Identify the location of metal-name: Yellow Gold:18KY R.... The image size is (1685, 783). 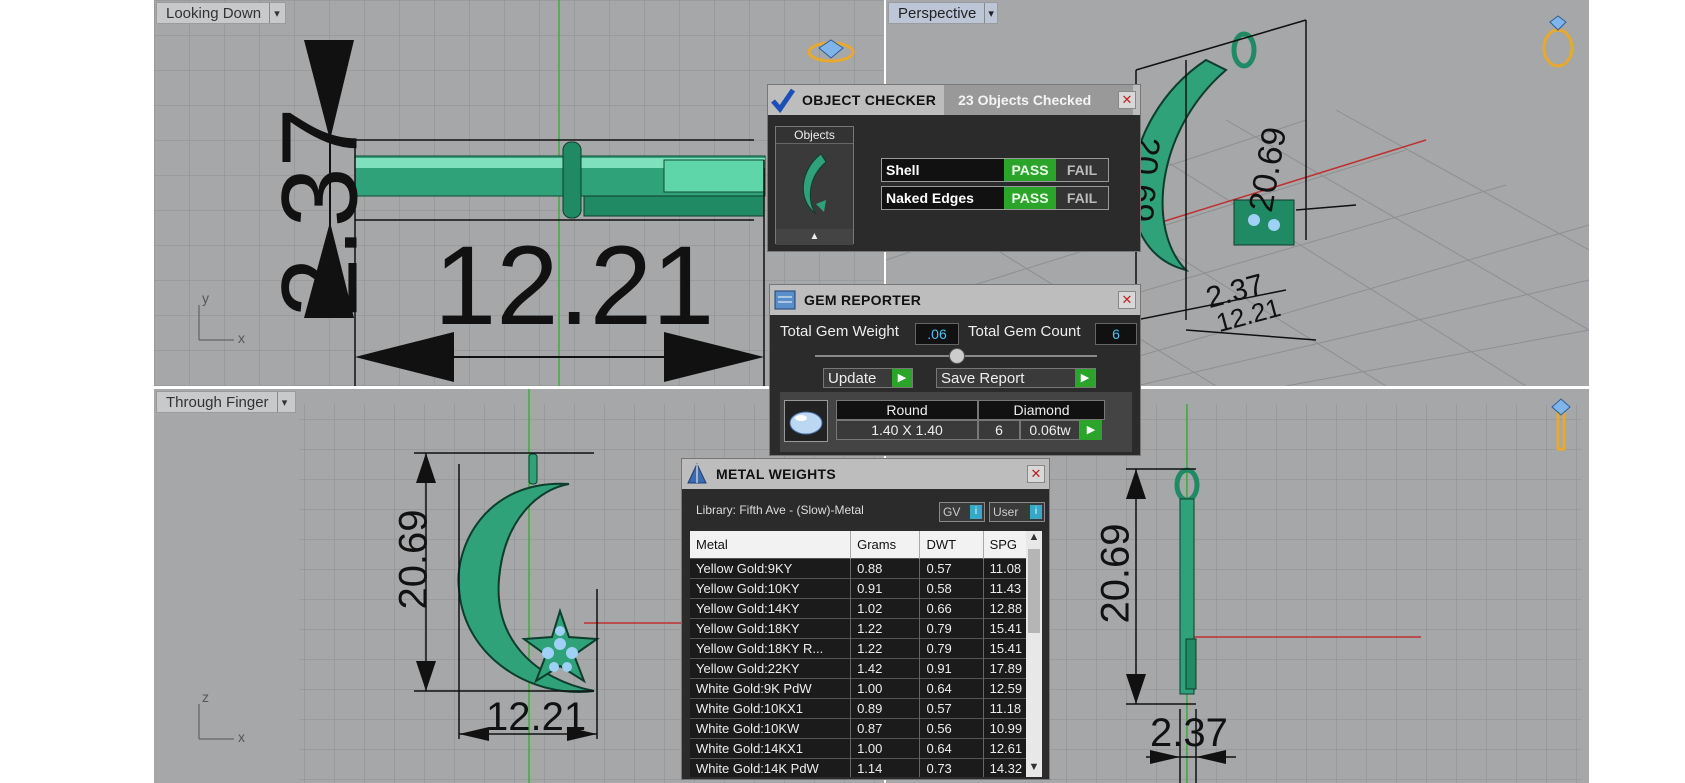
(771, 648).